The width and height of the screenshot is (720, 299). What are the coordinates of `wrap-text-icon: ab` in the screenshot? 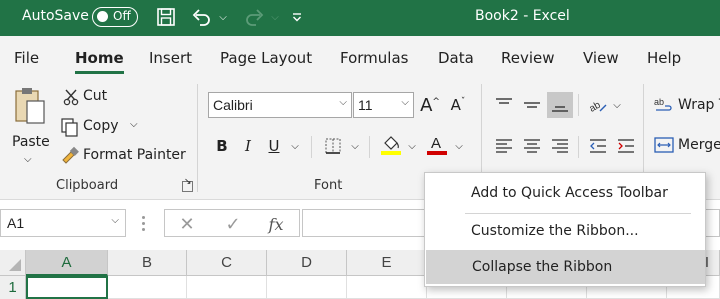 It's located at (663, 104).